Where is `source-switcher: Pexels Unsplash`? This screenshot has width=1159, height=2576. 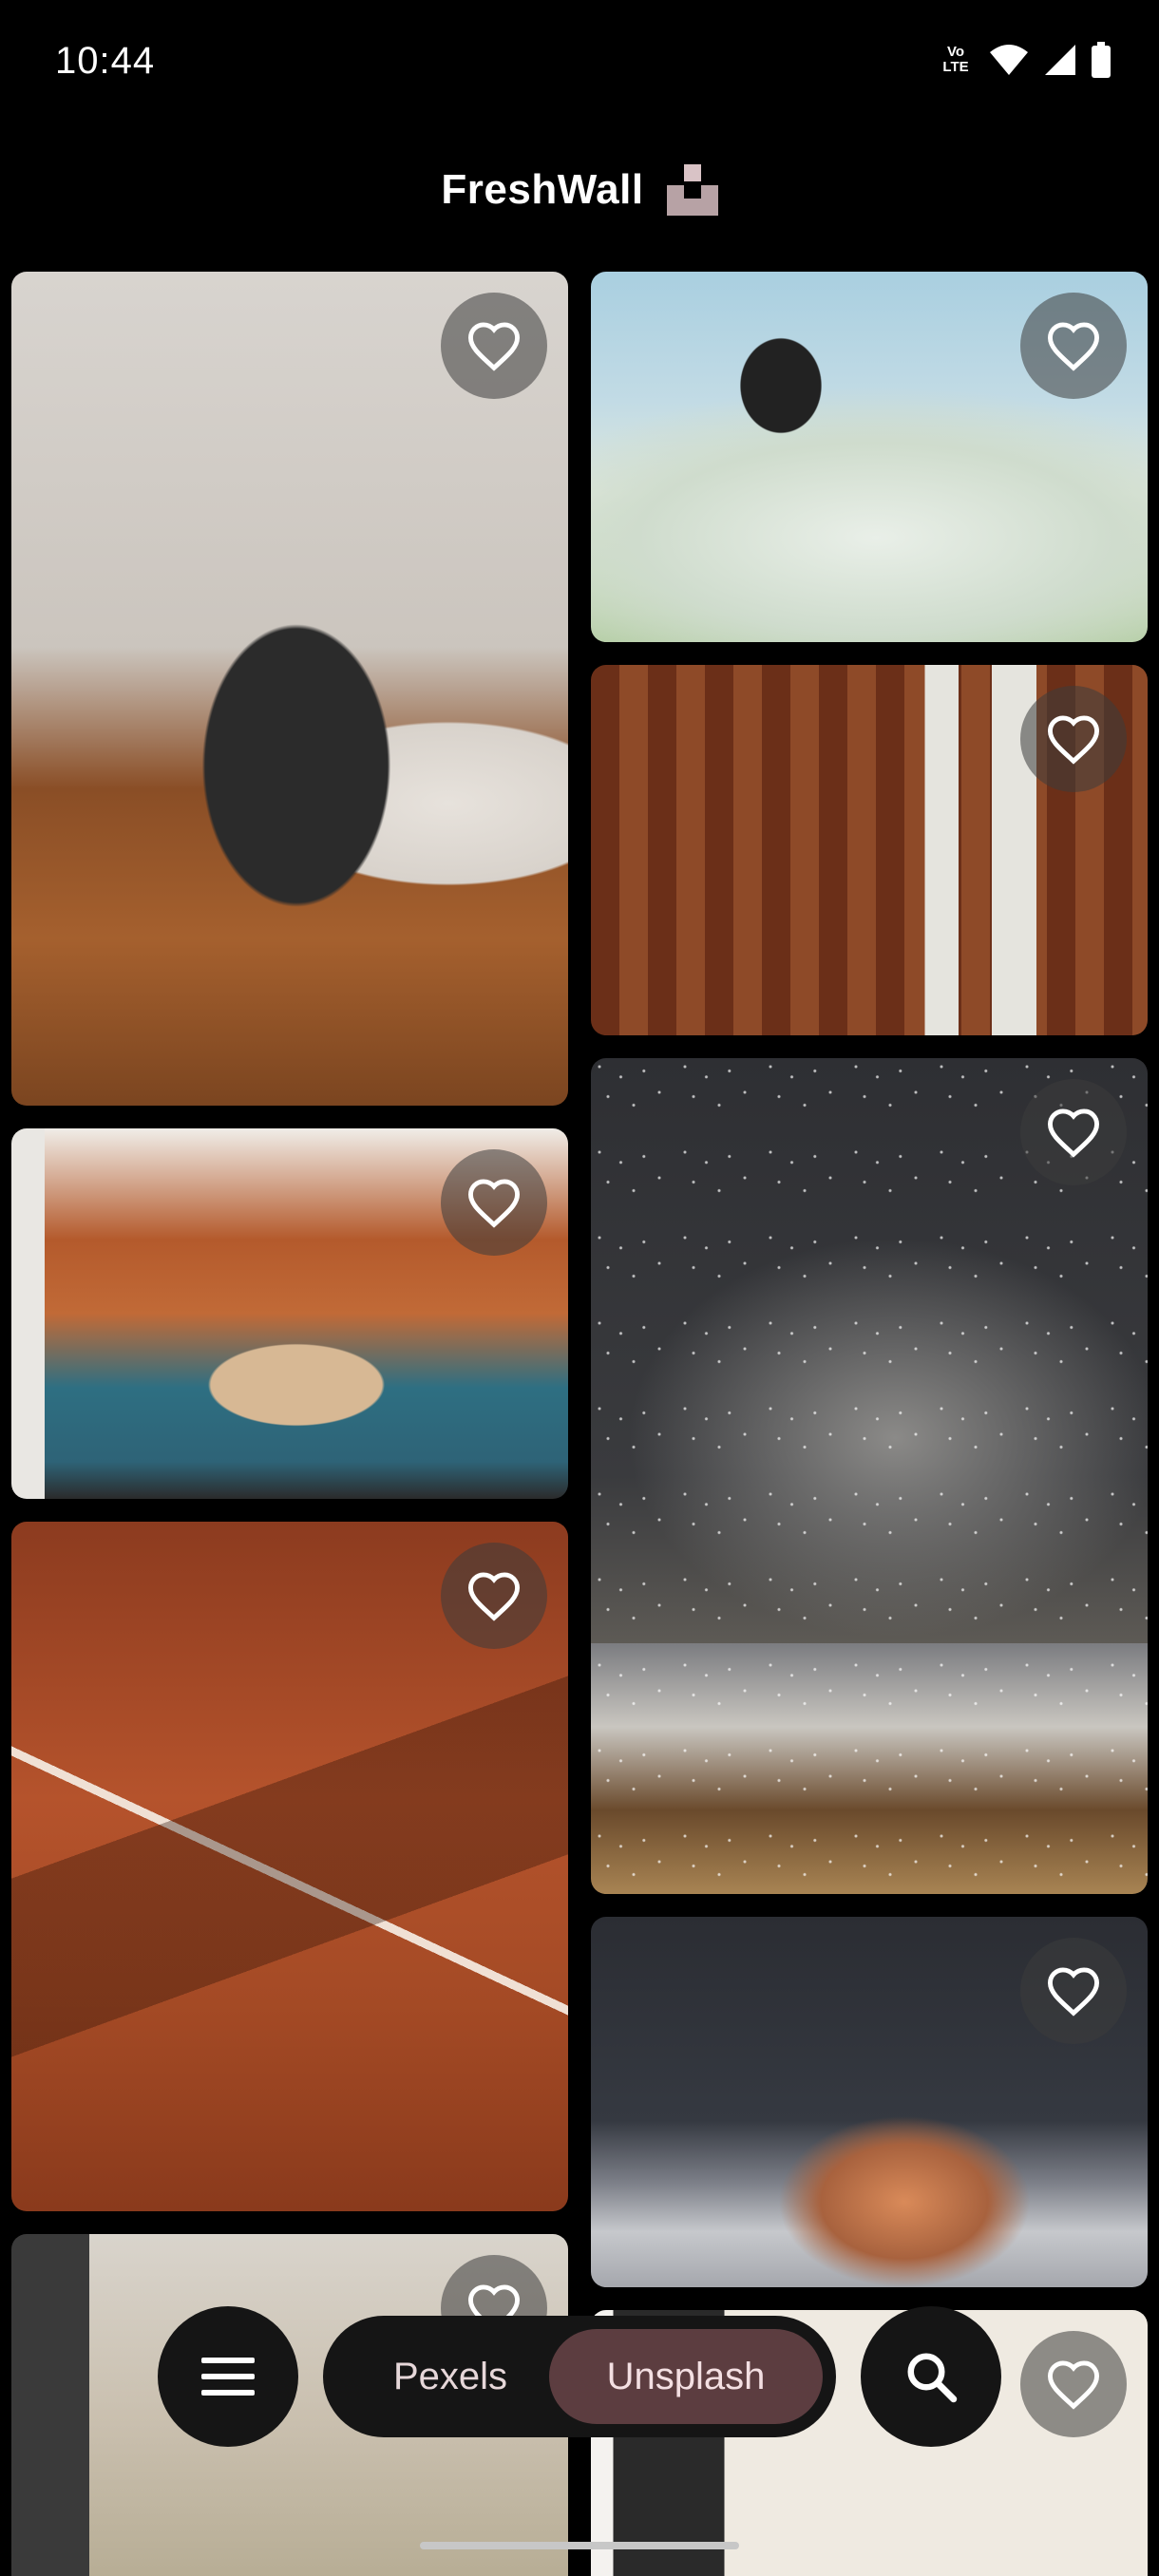 source-switcher: Pexels Unsplash is located at coordinates (579, 2376).